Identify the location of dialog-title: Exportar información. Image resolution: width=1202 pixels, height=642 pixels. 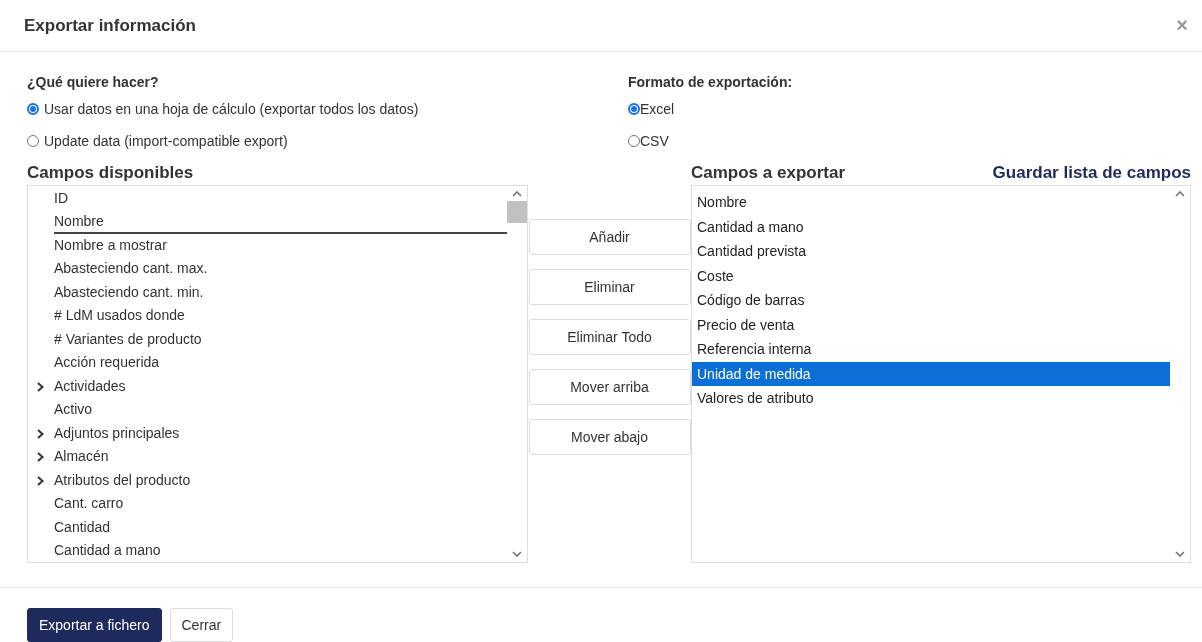
(110, 25).